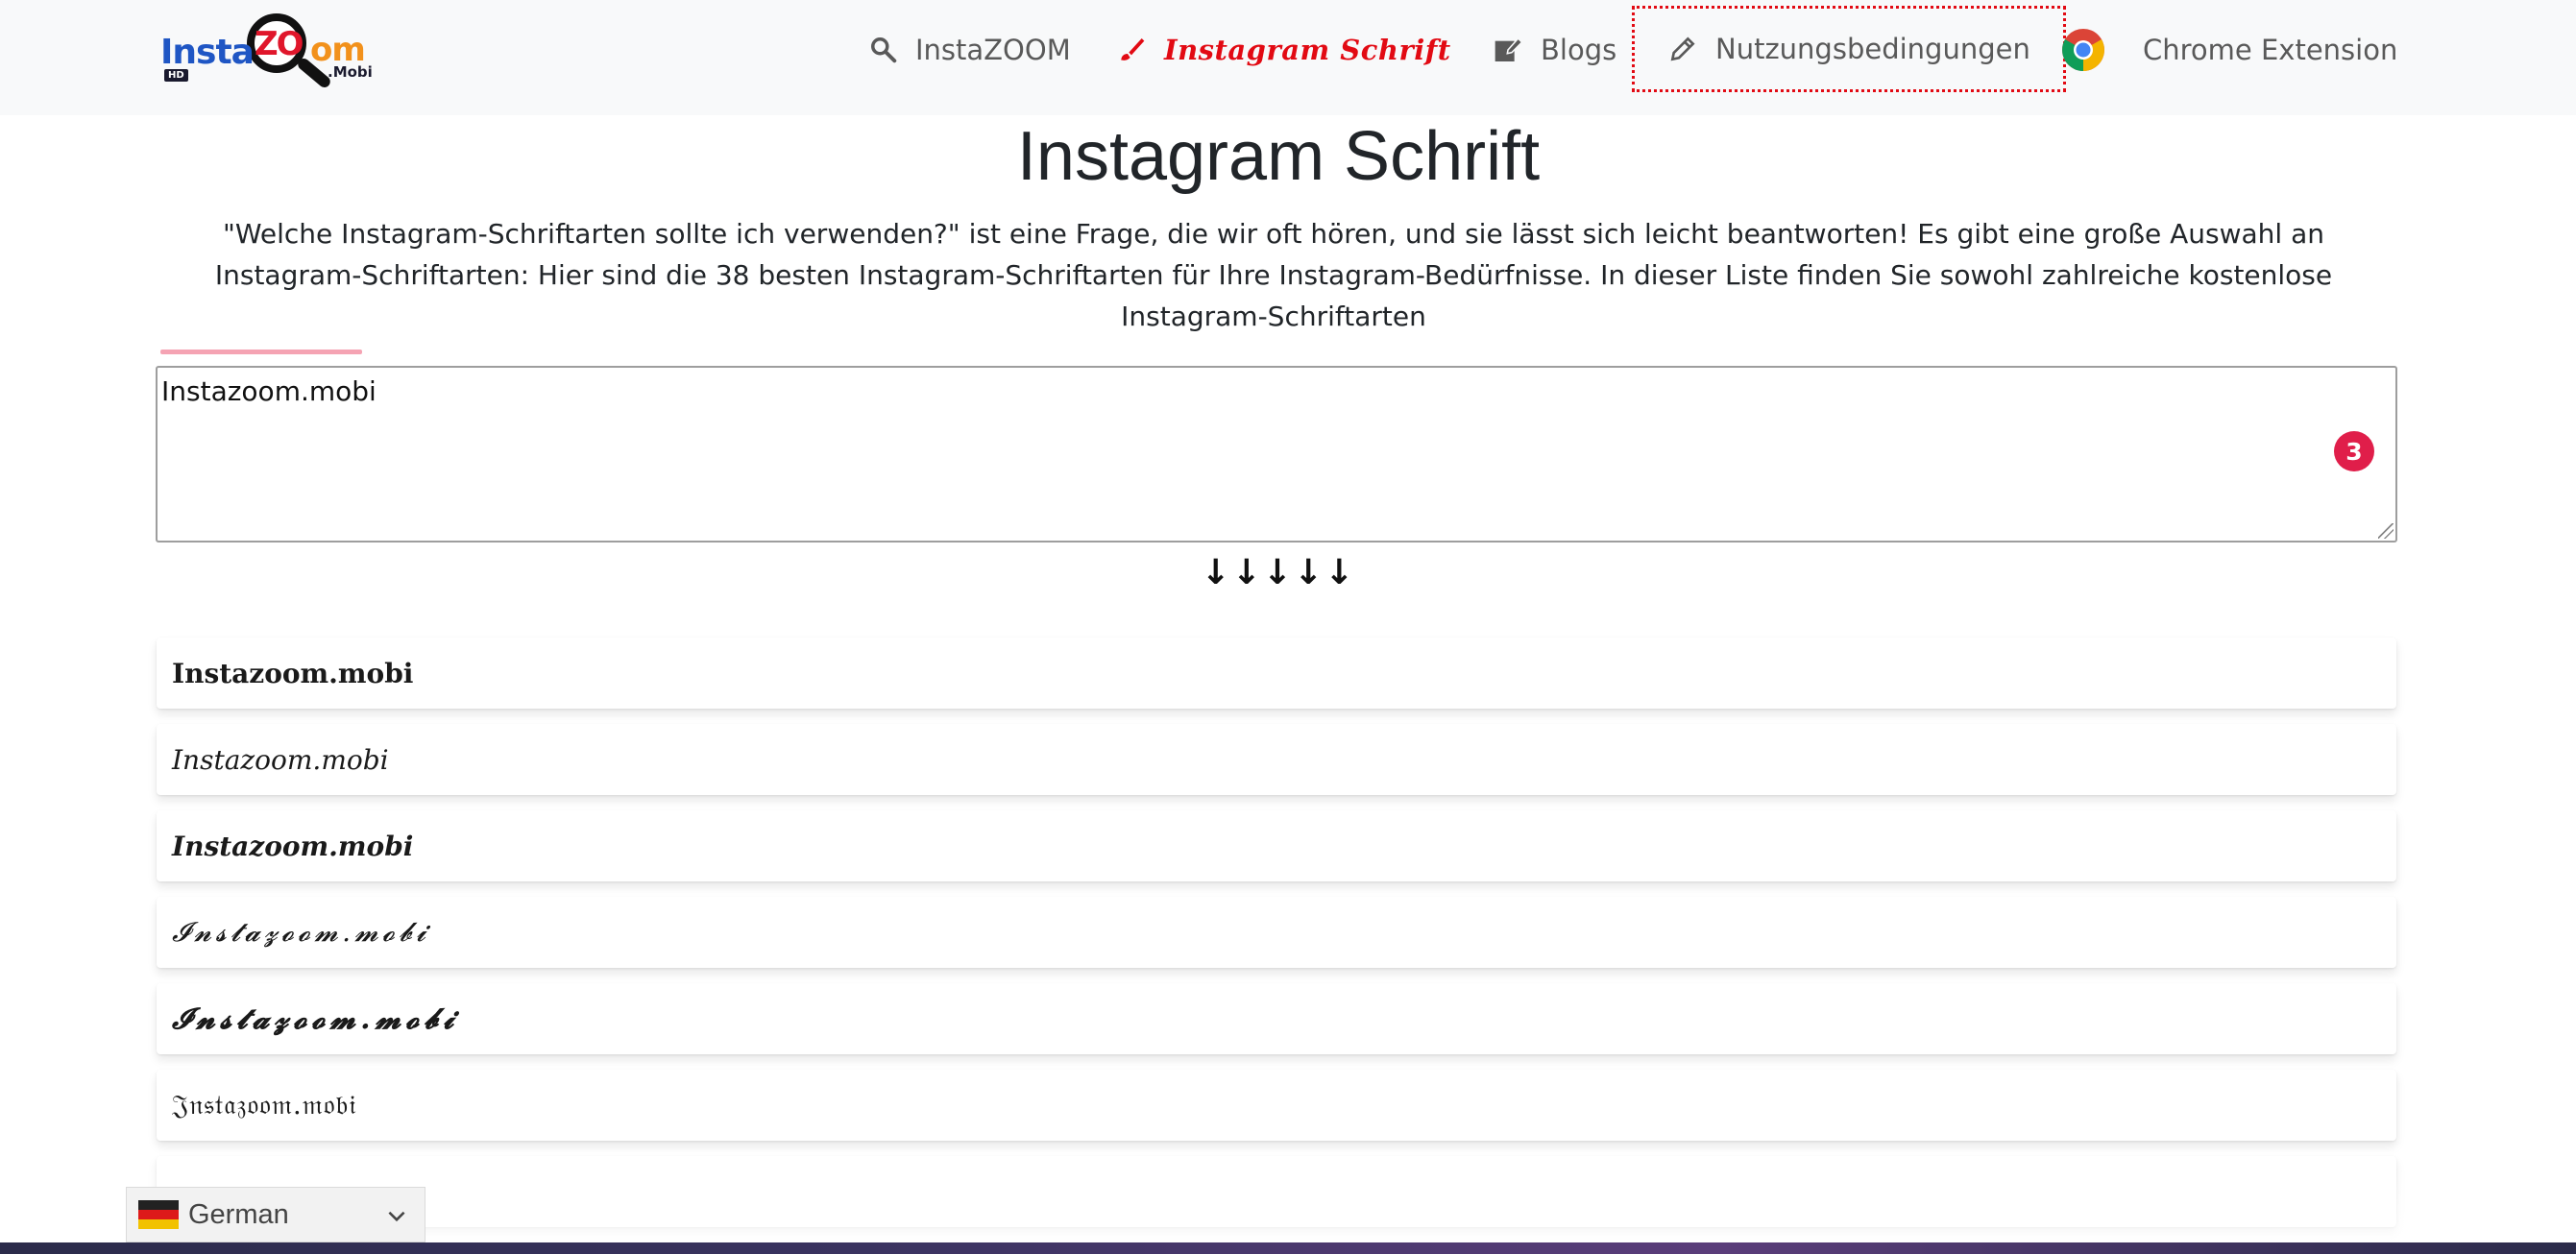 The image size is (2576, 1254). I want to click on nav-item-label: Nutzungsbedingungen, so click(1873, 49).